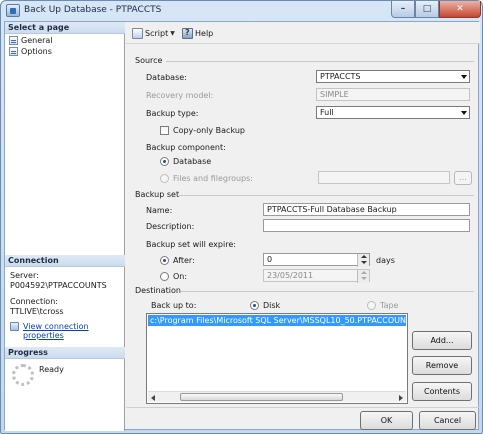  I want to click on calendar-dropdown-icon, so click(363, 276).